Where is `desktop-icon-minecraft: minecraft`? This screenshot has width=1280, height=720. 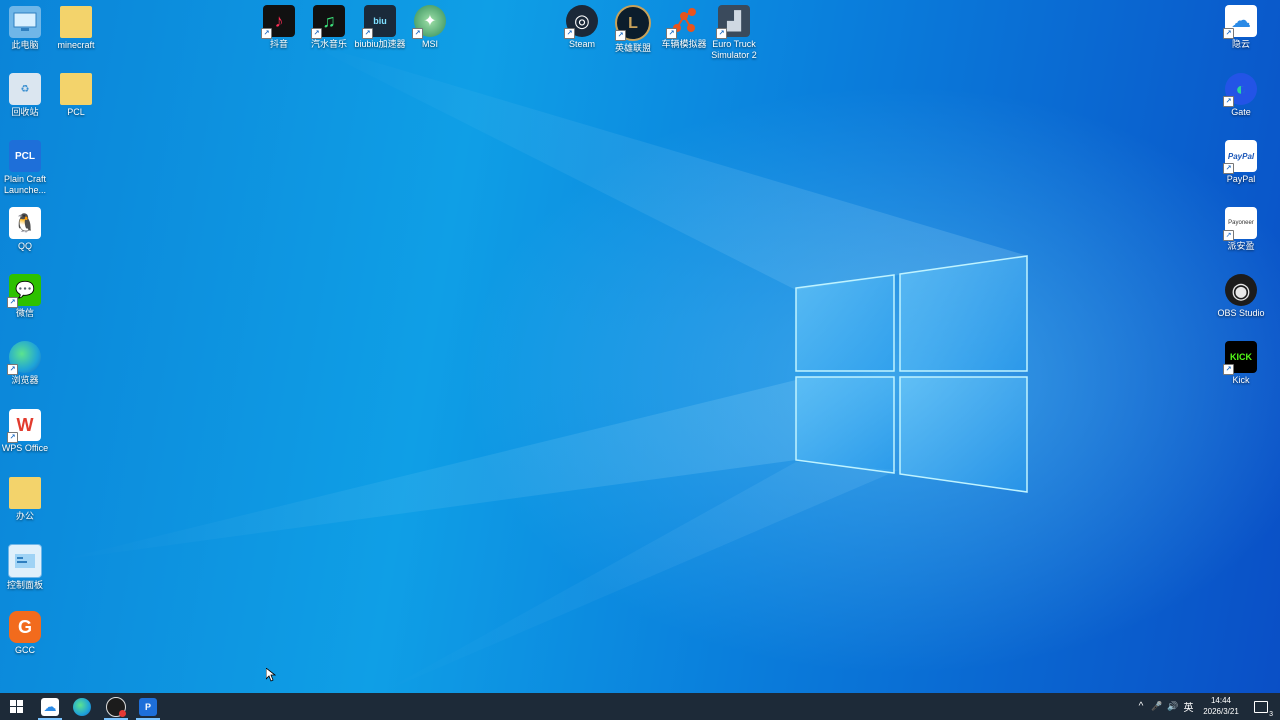 desktop-icon-minecraft: minecraft is located at coordinates (76, 28).